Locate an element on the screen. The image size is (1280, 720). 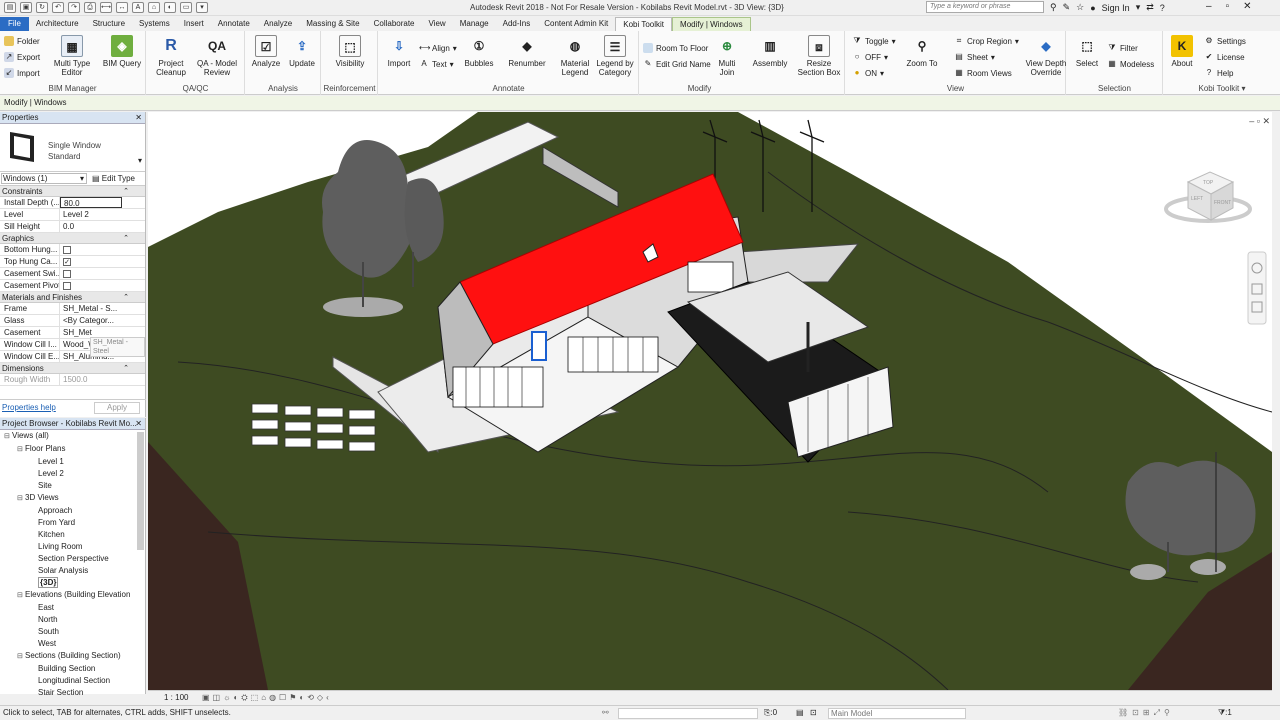
browser-item-north: North is located at coordinates (72, 620).